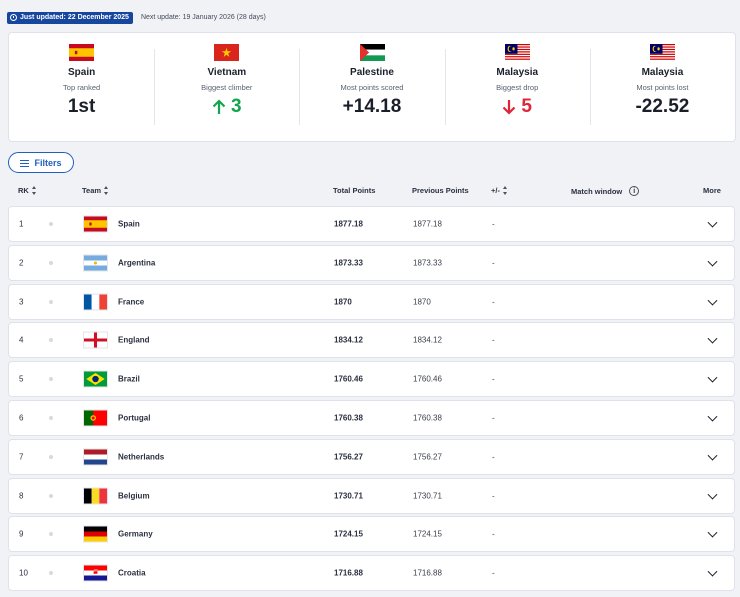 The image size is (740, 597). I want to click on previous-points: 1760.46, so click(427, 379).